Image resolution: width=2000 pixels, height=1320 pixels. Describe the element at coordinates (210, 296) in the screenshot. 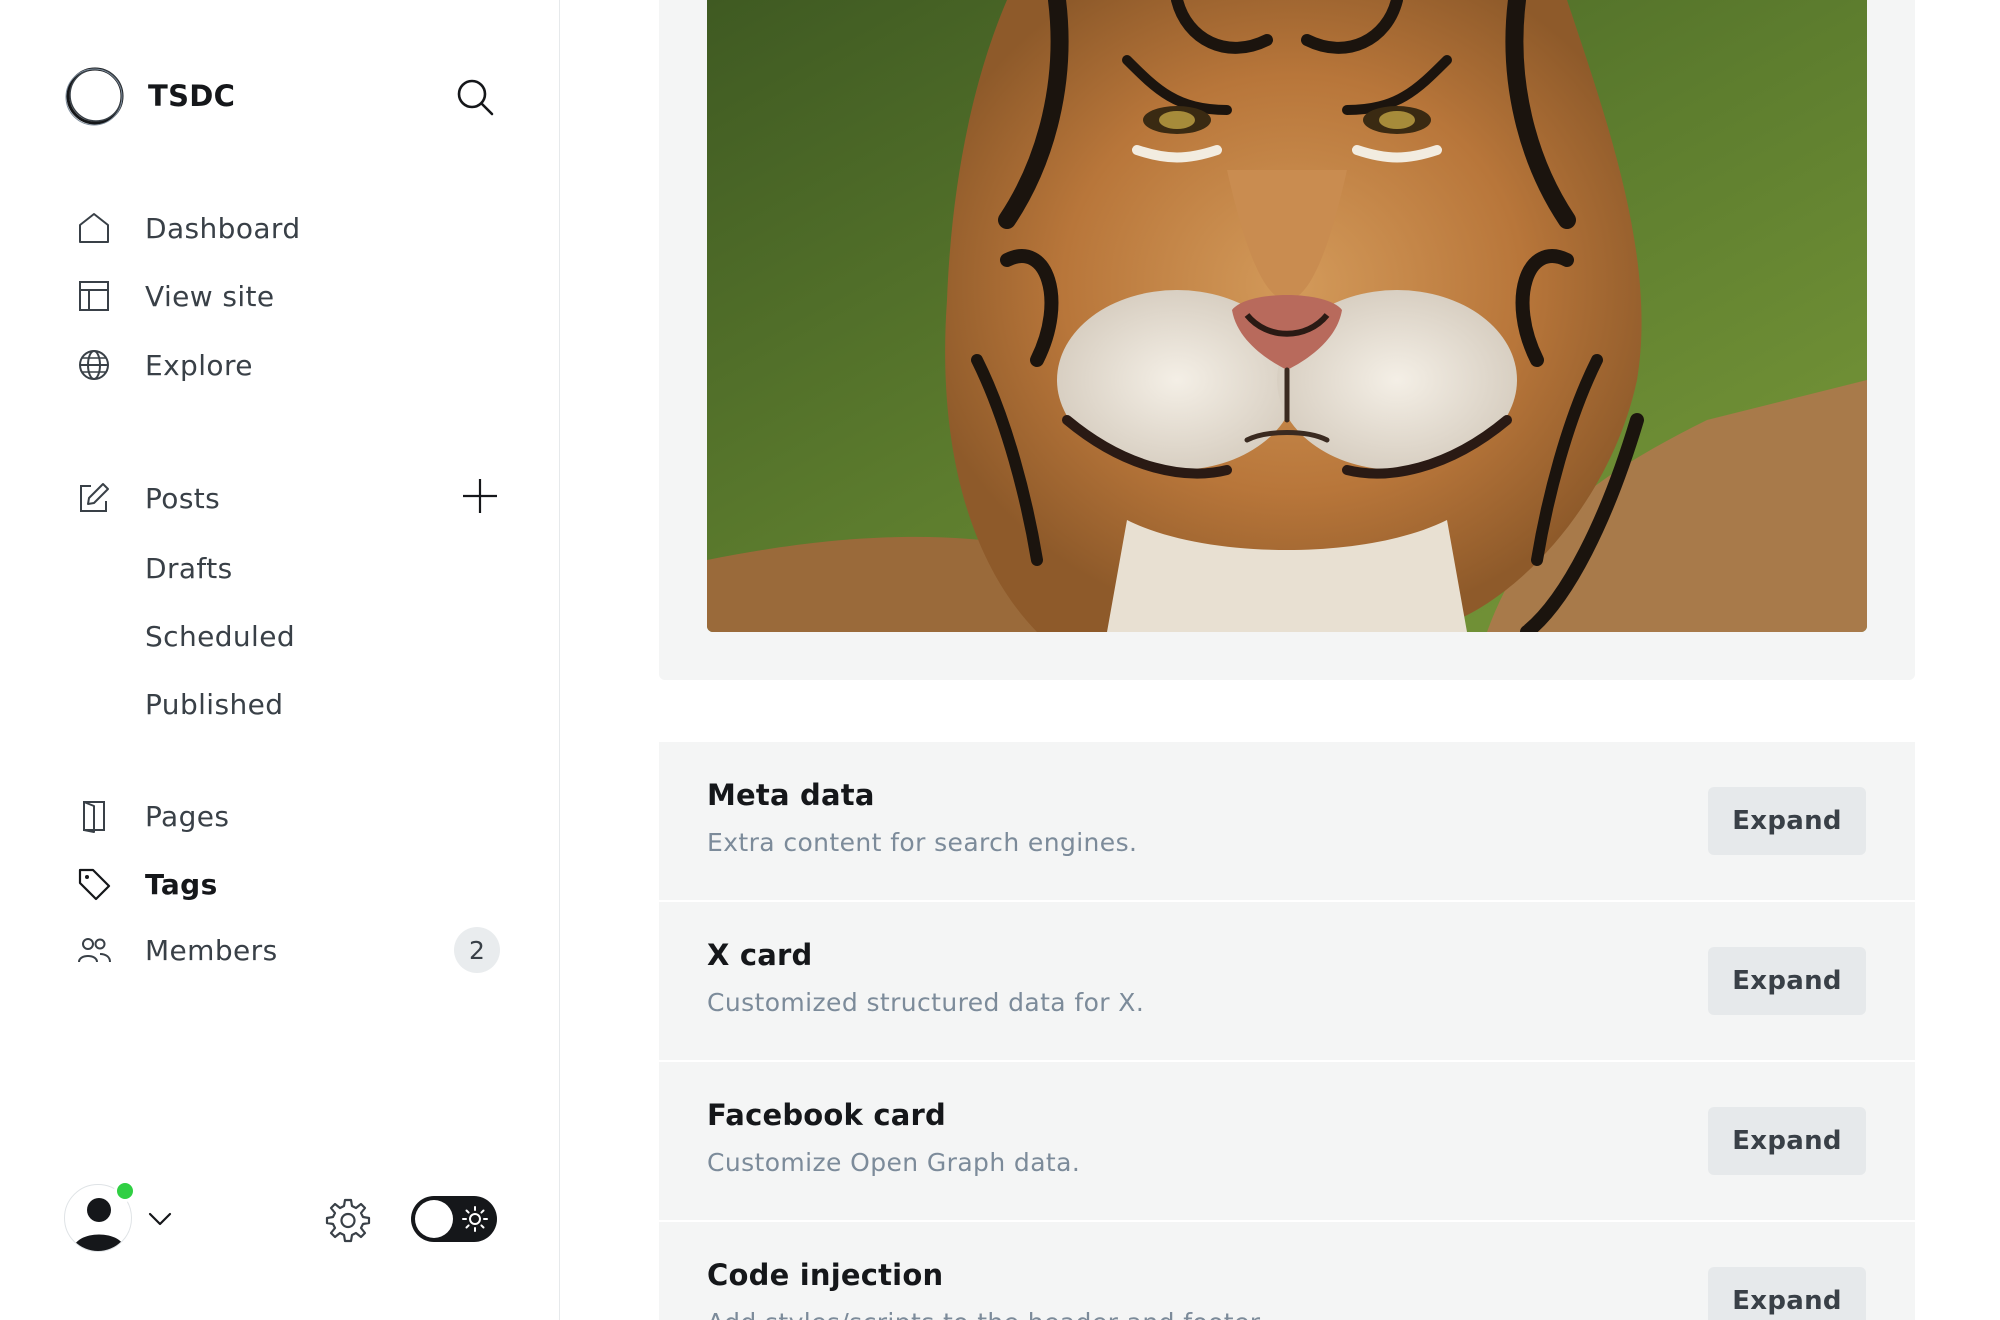

I see `nav-view-site-label: View site` at that location.